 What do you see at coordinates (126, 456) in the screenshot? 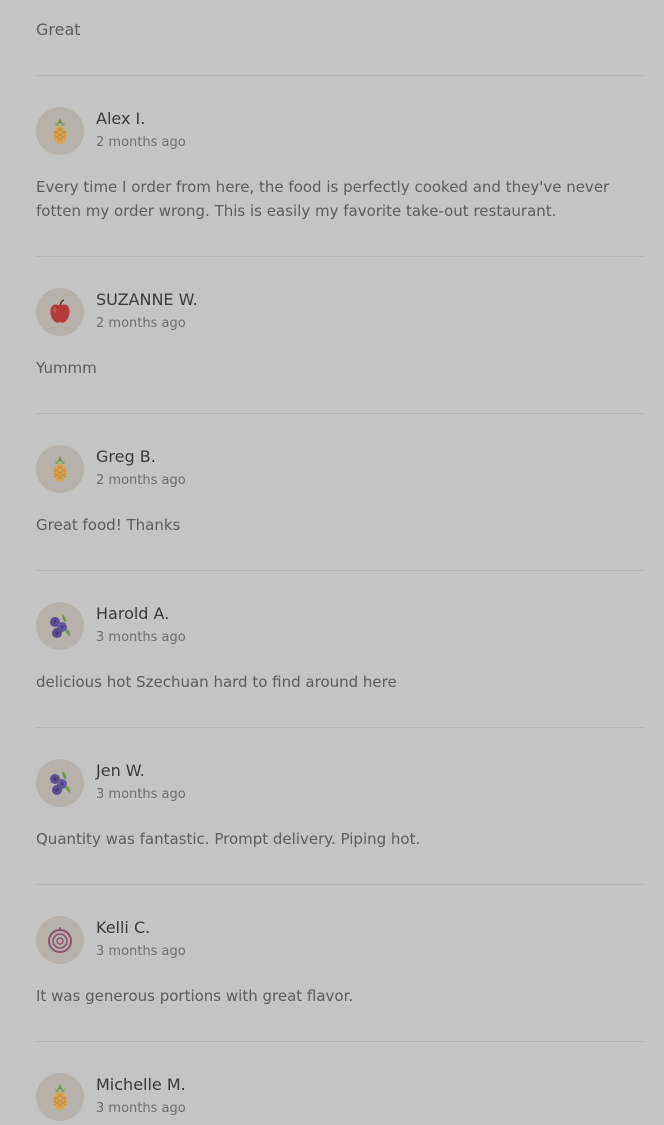
I see `reviewer-name: Greg B.` at bounding box center [126, 456].